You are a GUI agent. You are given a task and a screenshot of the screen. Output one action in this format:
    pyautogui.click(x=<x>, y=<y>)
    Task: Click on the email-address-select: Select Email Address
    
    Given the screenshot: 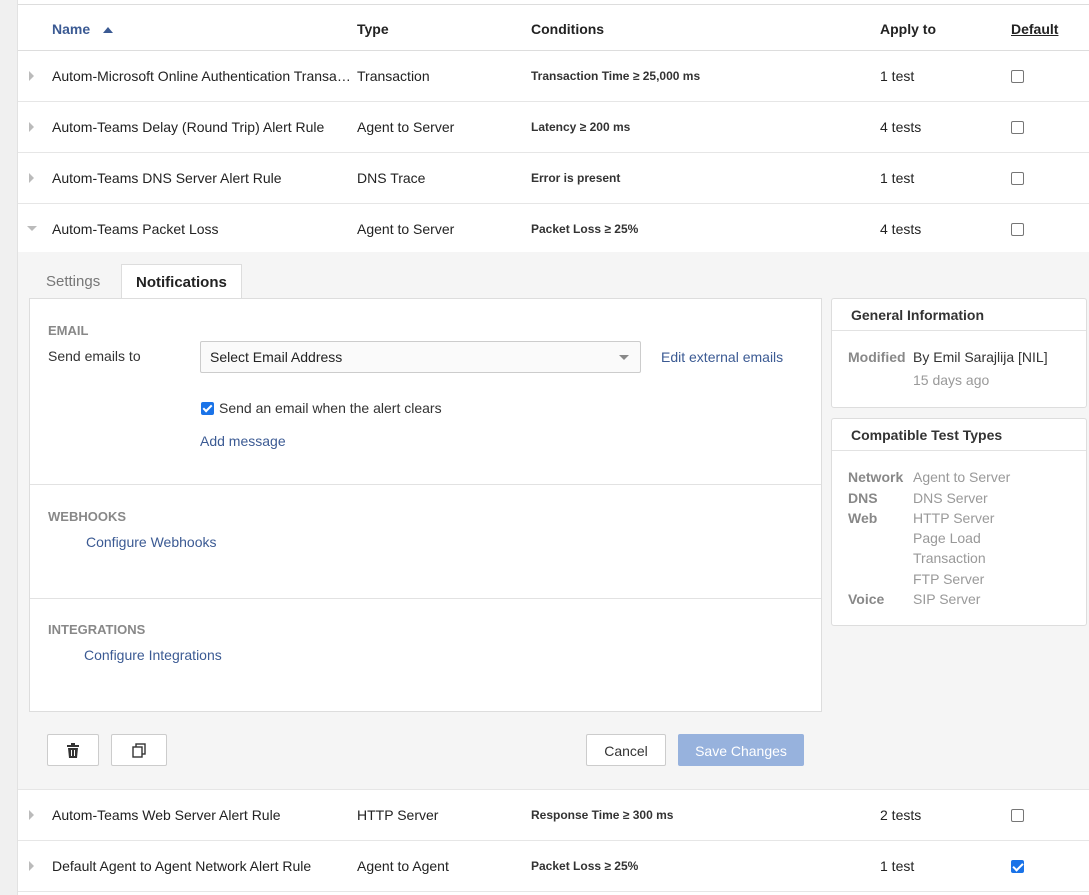 What is the action you would take?
    pyautogui.click(x=420, y=357)
    